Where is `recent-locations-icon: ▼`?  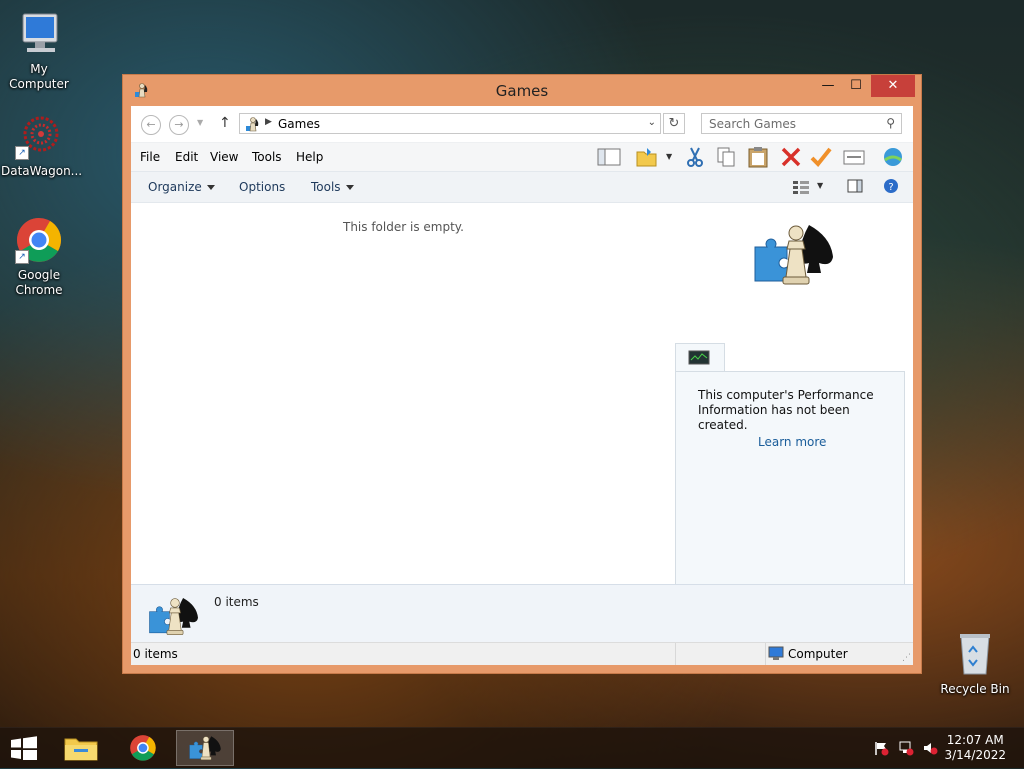 recent-locations-icon: ▼ is located at coordinates (200, 122).